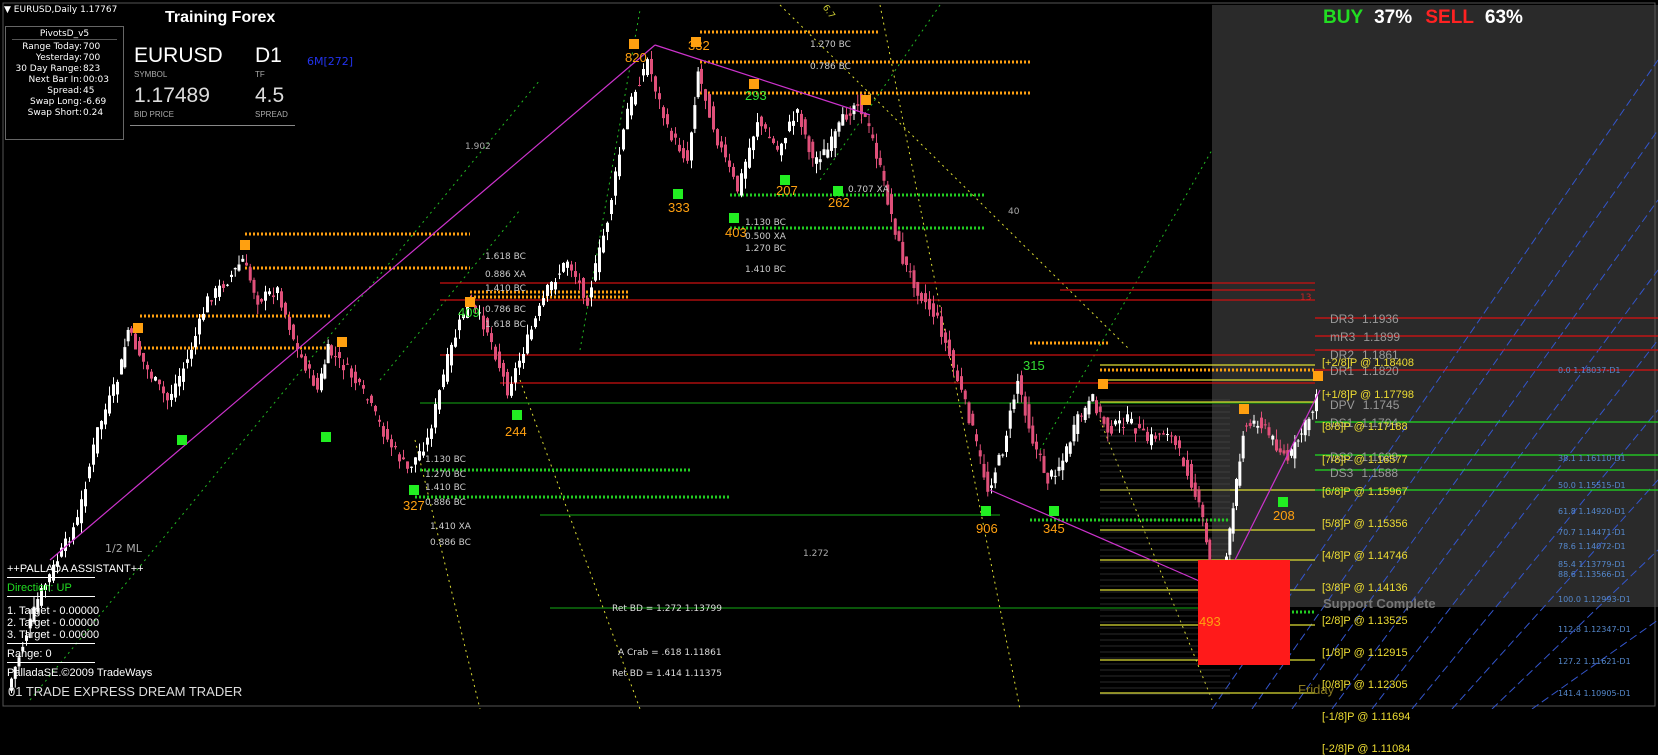 This screenshot has width=1658, height=755. What do you see at coordinates (1365, 491) in the screenshot?
I see `murrey-level: [6/8]P @ 1.15967` at bounding box center [1365, 491].